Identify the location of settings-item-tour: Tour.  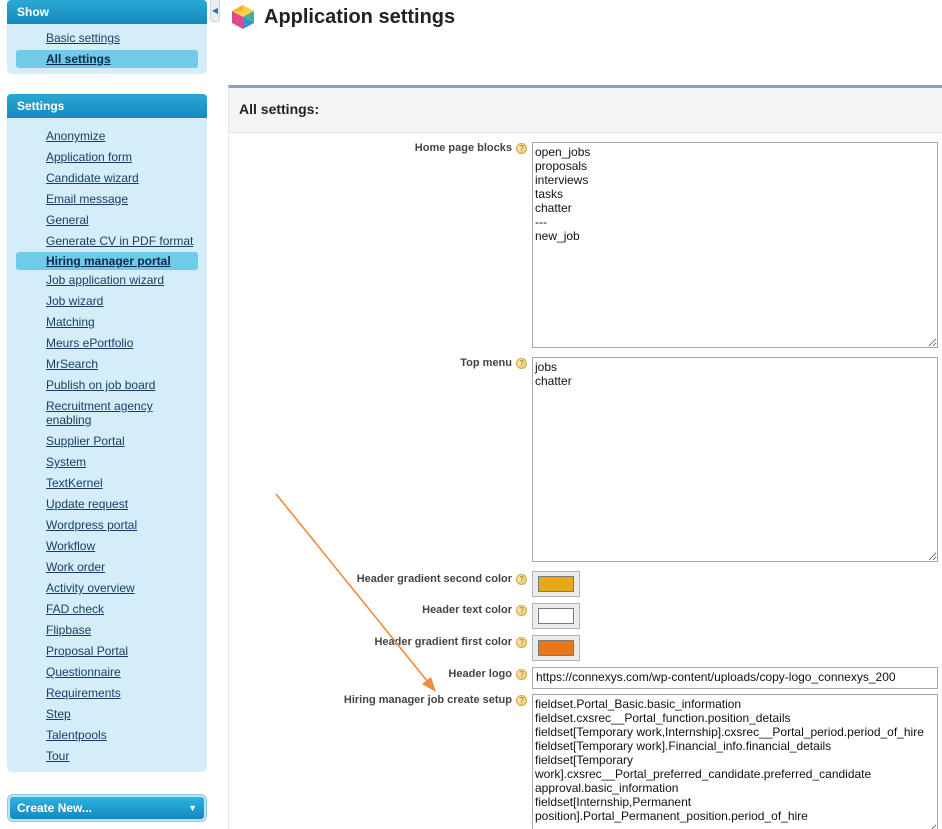
(107, 756).